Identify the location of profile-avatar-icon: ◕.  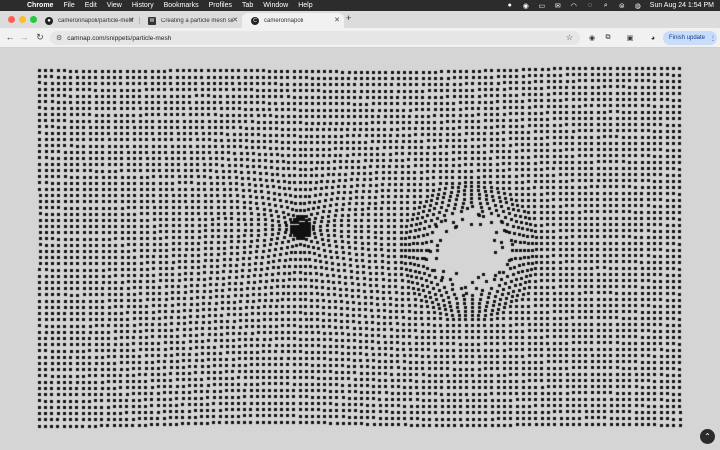
(653, 38).